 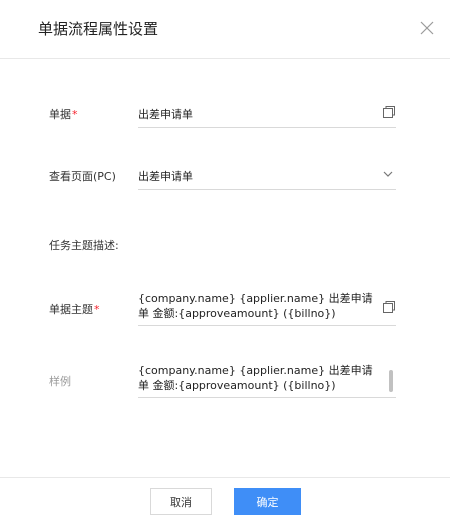 What do you see at coordinates (225, 497) in the screenshot?
I see `dialog-footer: 取消 确定` at bounding box center [225, 497].